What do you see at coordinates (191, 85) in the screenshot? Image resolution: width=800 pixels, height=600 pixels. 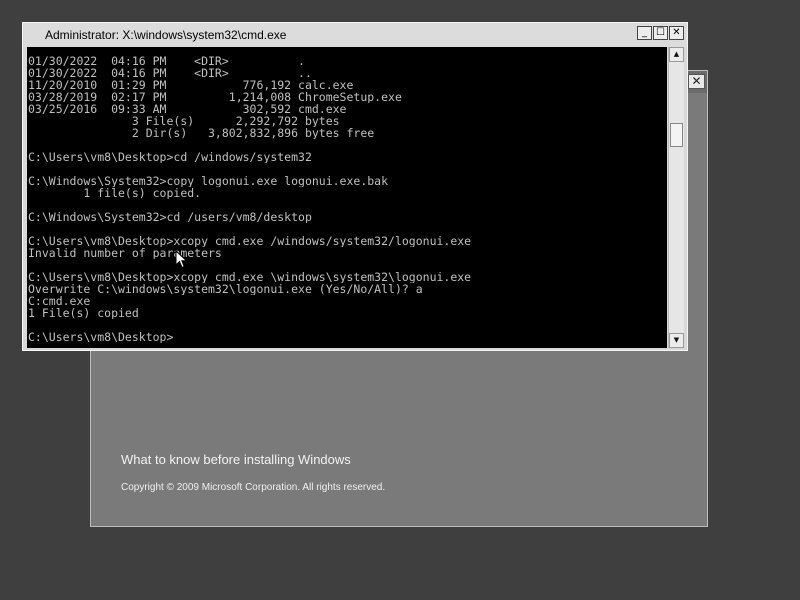 I see `console-line: 11/20/2010 01:29 PM 776,192 calc.exe` at bounding box center [191, 85].